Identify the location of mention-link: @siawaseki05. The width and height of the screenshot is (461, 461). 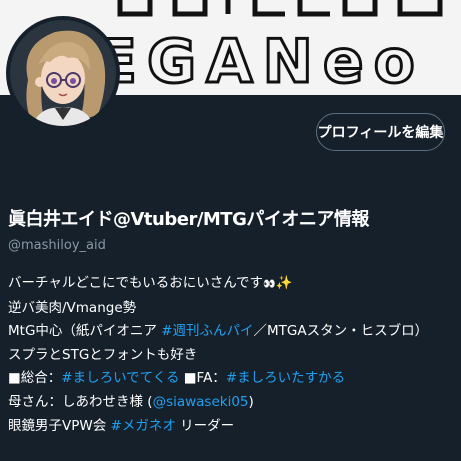
(201, 402).